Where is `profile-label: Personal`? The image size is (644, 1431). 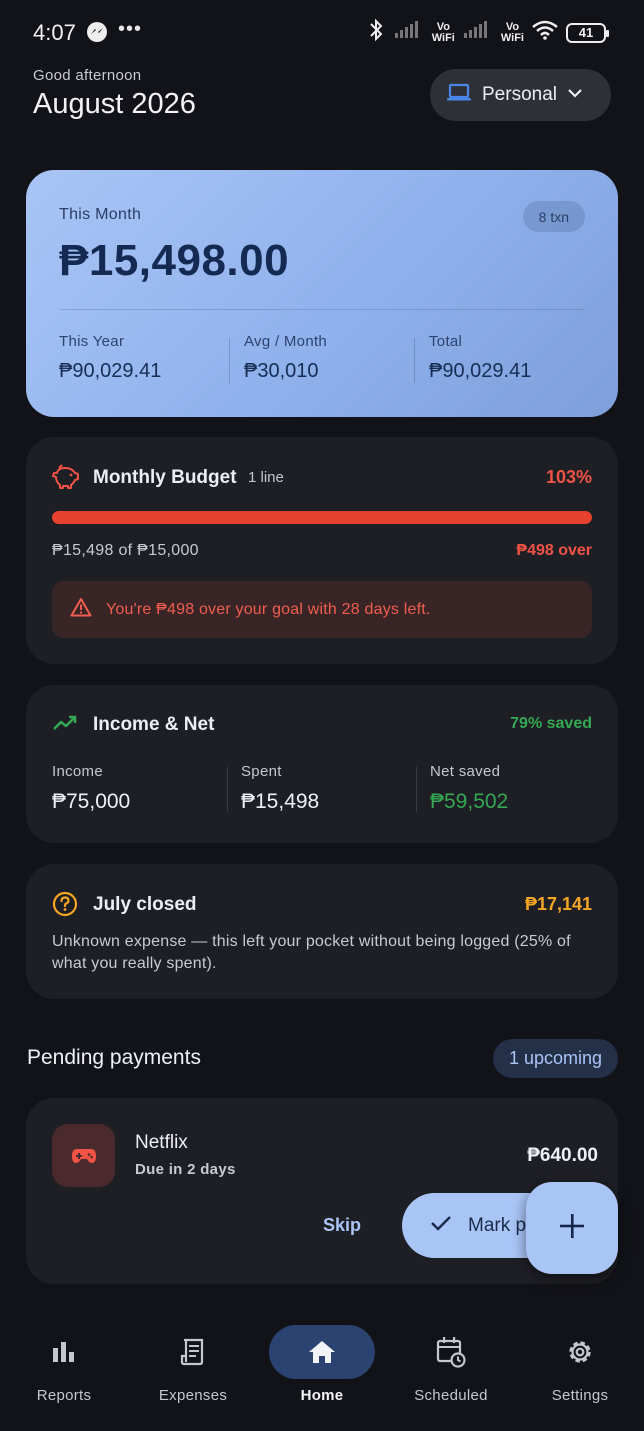
profile-label: Personal is located at coordinates (519, 94).